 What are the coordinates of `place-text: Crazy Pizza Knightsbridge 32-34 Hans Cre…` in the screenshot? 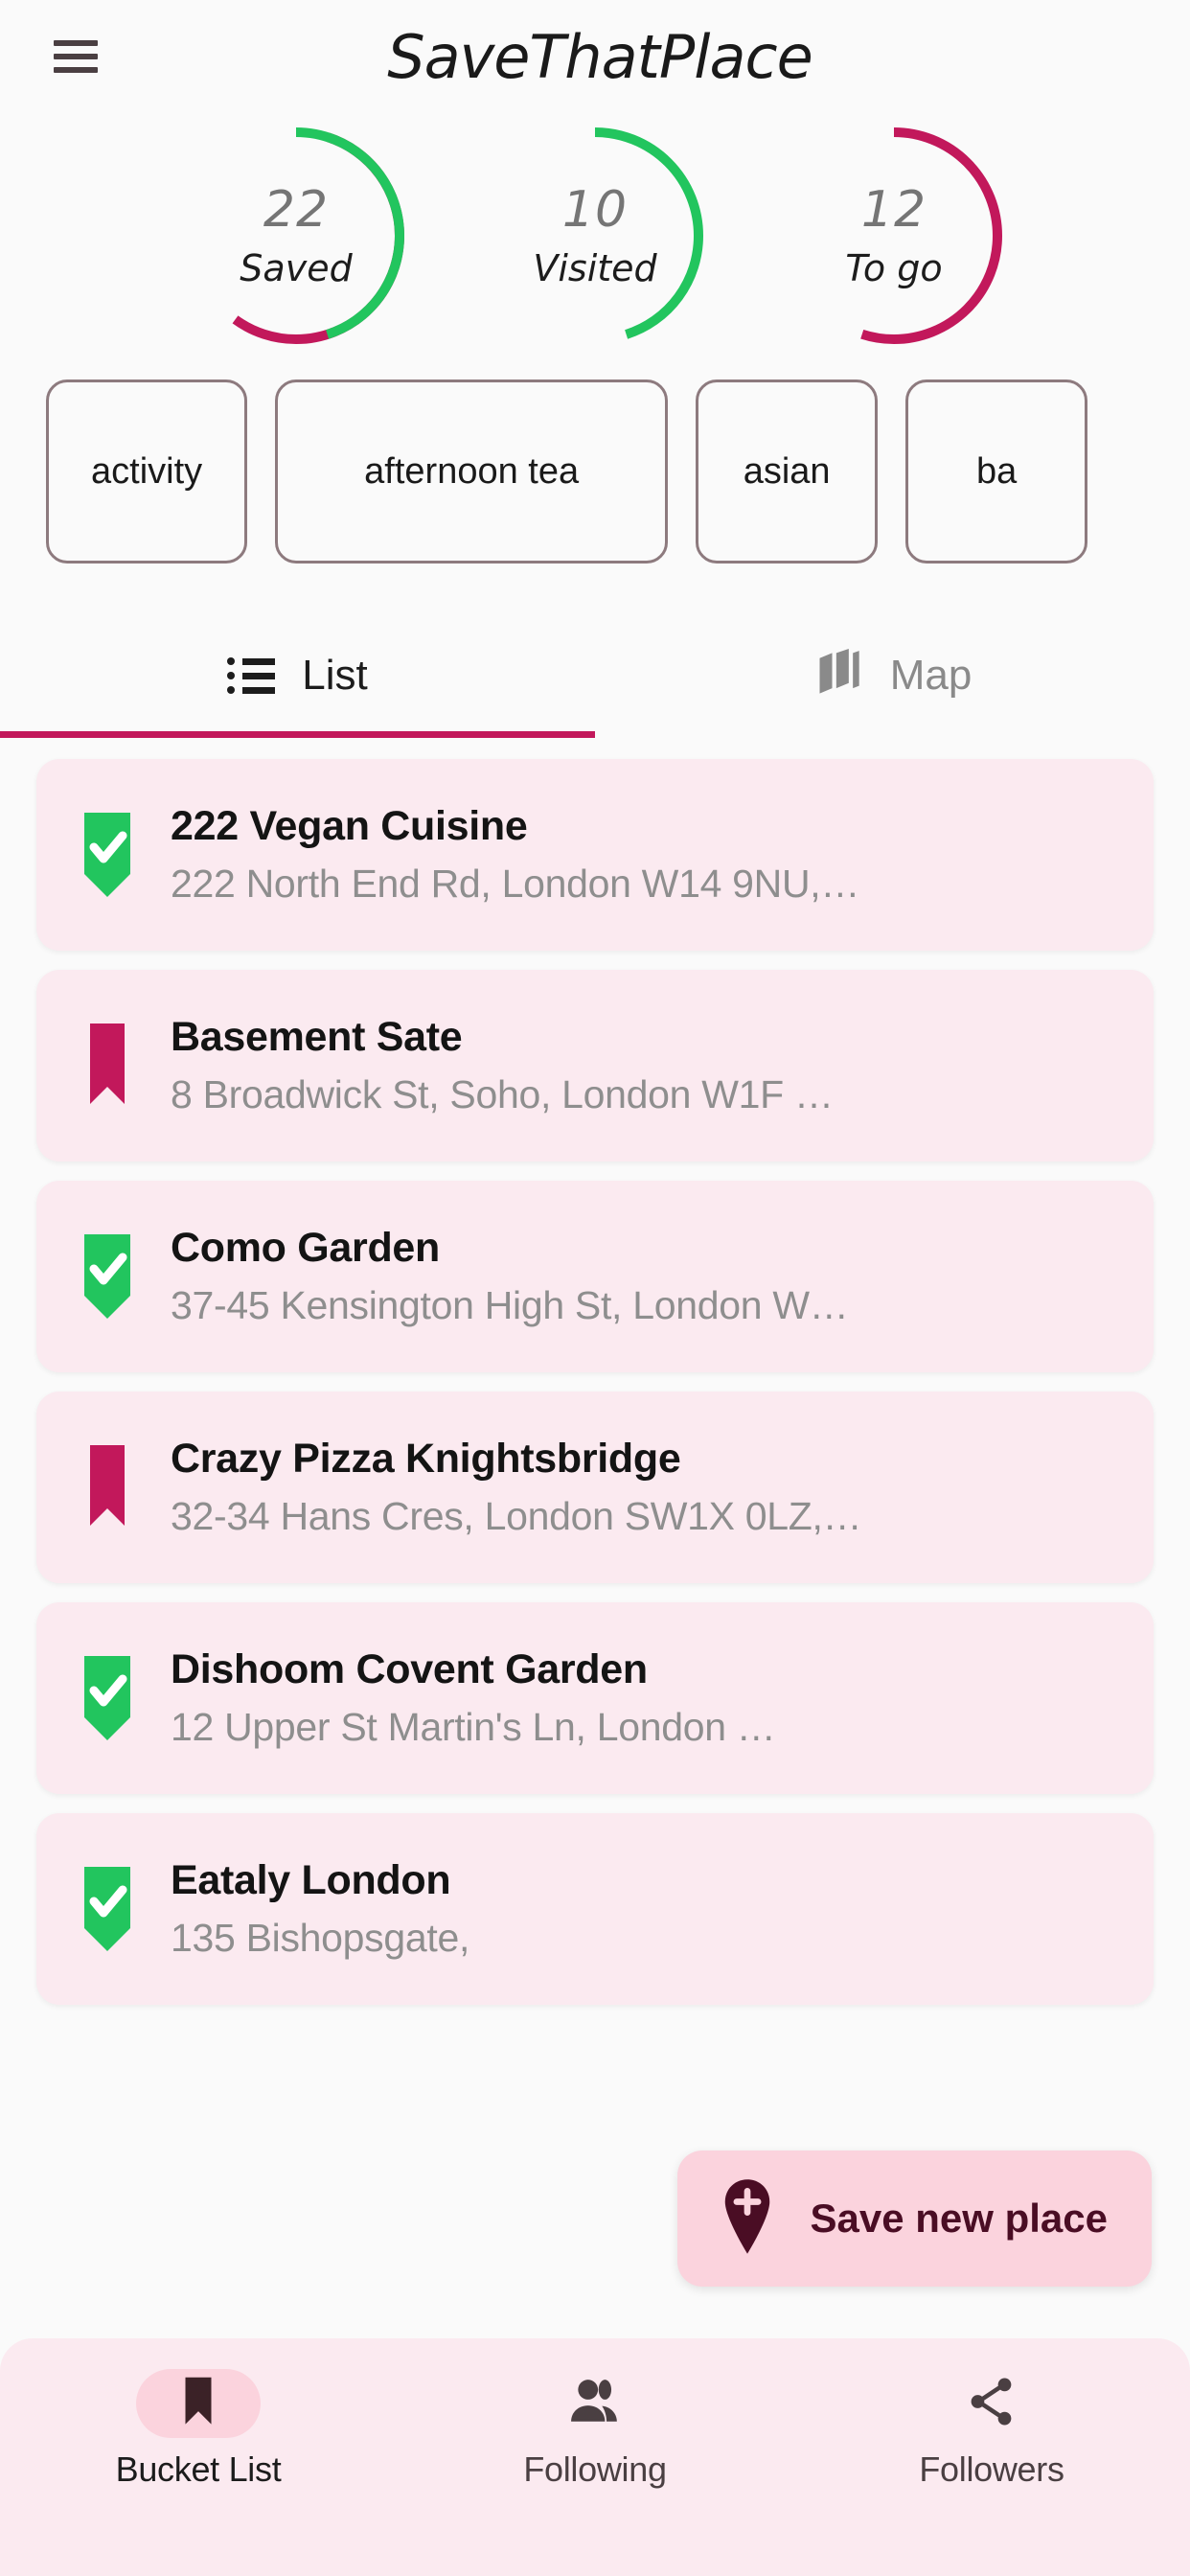 It's located at (516, 1487).